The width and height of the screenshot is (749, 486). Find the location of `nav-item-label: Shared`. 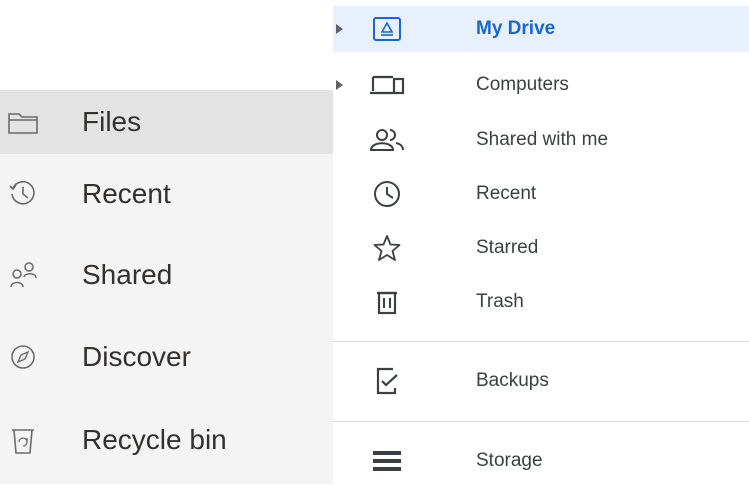

nav-item-label: Shared is located at coordinates (127, 274).